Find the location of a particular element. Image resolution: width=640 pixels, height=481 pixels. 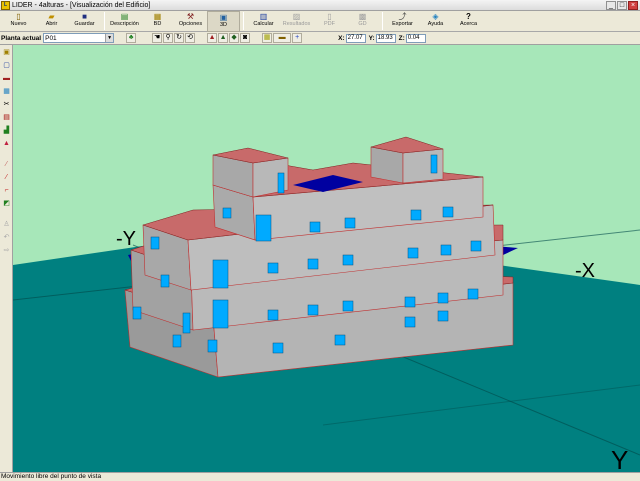

axis-label-neg-x: -X is located at coordinates (585, 271).